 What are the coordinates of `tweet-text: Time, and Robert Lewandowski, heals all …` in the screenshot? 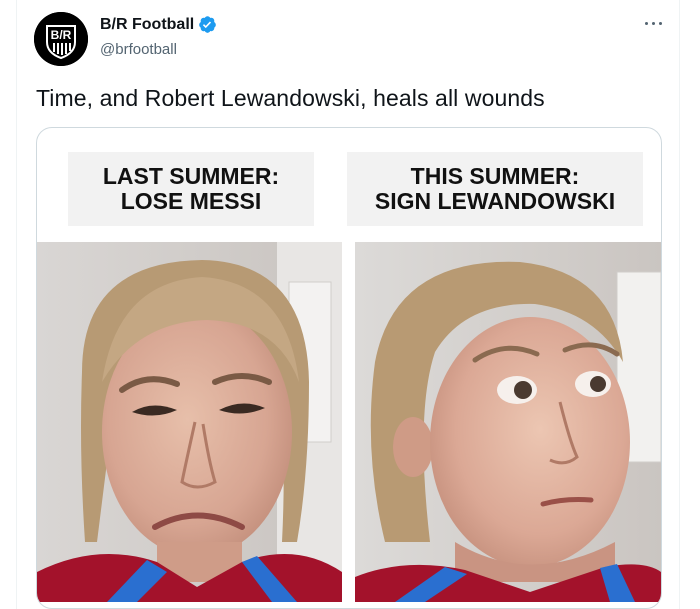 It's located at (290, 98).